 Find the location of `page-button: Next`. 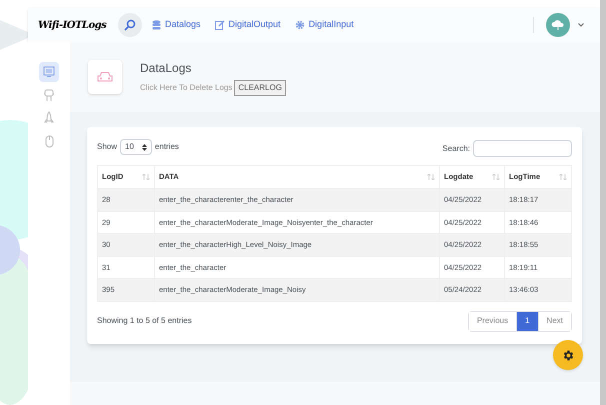

page-button: Next is located at coordinates (554, 321).